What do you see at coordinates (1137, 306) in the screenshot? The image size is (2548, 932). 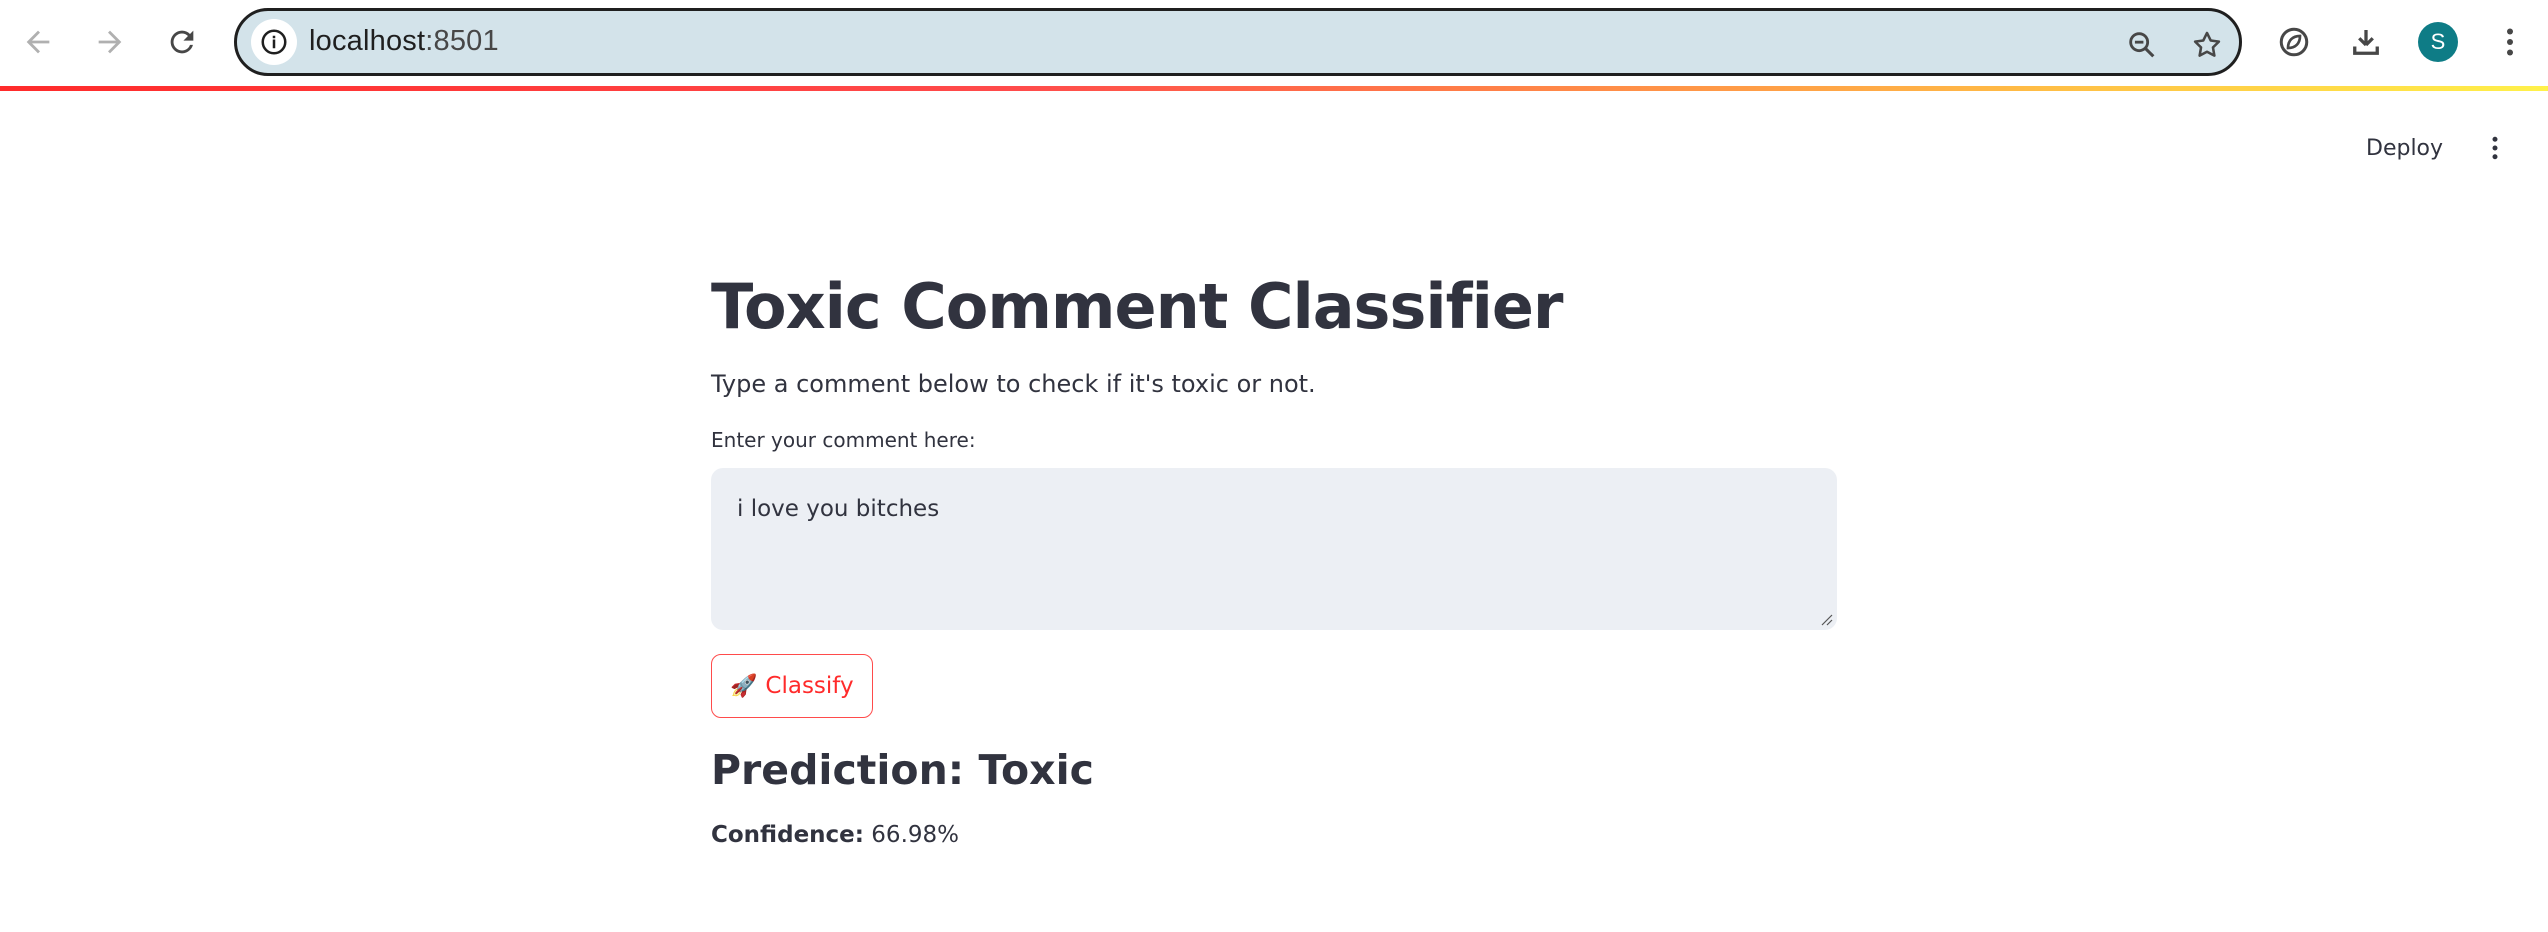 I see `page-title: Toxic Comment Classifier` at bounding box center [1137, 306].